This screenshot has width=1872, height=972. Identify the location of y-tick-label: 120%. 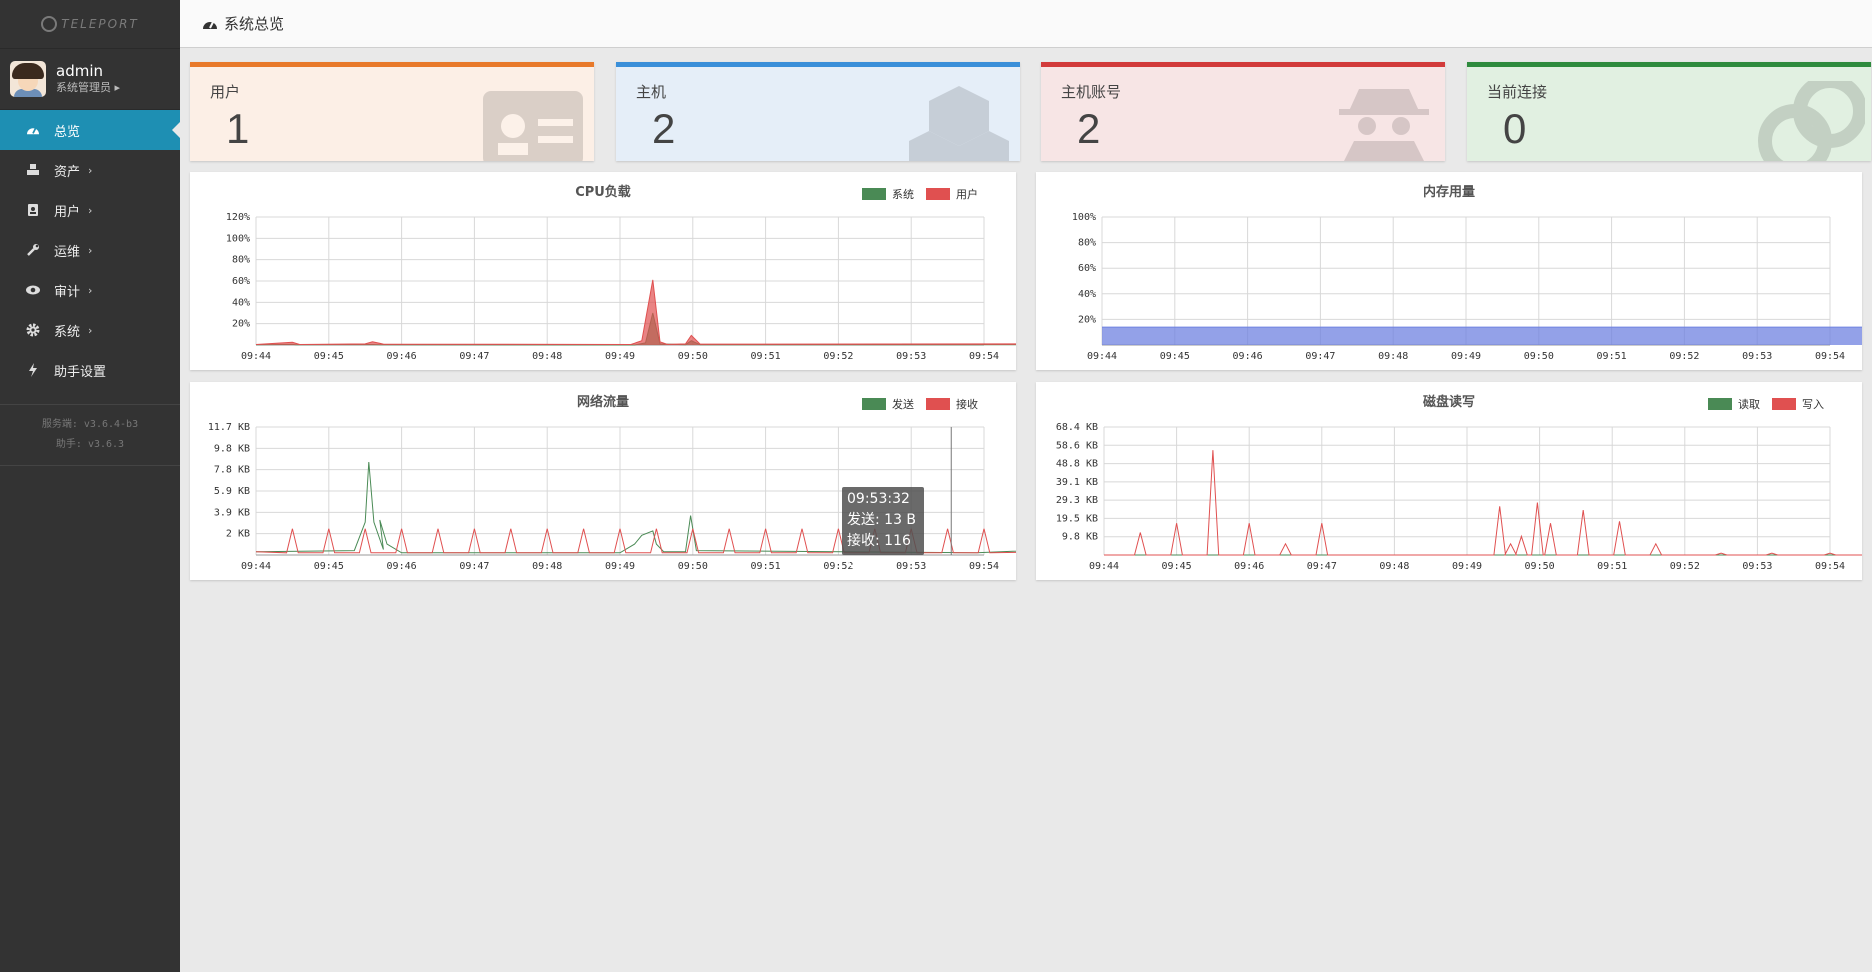
(238, 217).